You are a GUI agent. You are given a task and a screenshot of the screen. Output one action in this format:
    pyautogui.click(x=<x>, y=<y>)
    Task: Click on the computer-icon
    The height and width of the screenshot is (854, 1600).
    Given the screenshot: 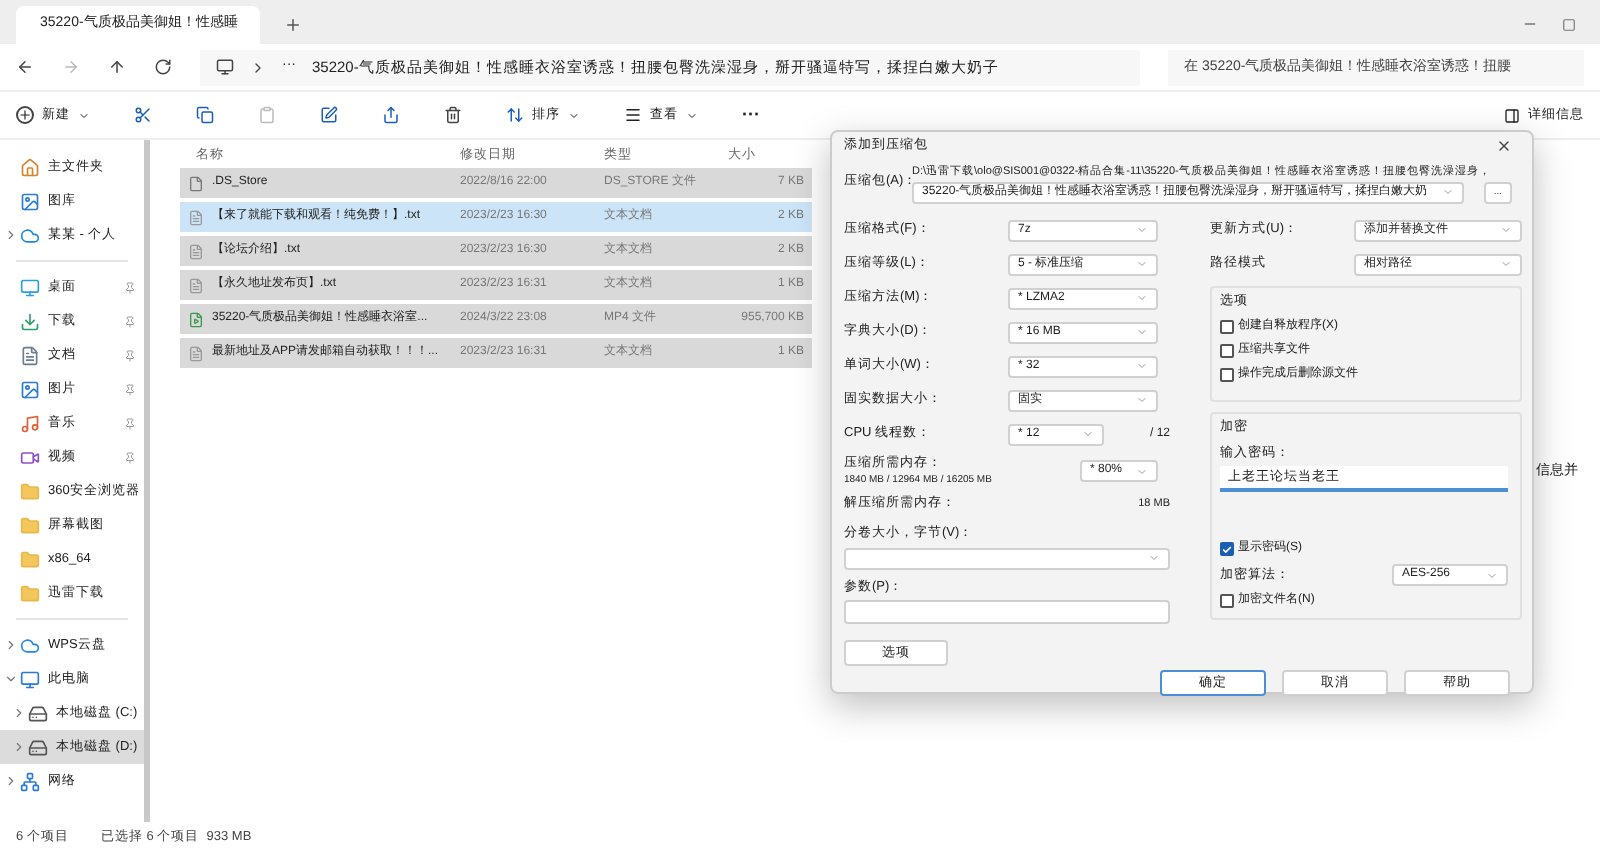 What is the action you would take?
    pyautogui.click(x=30, y=679)
    